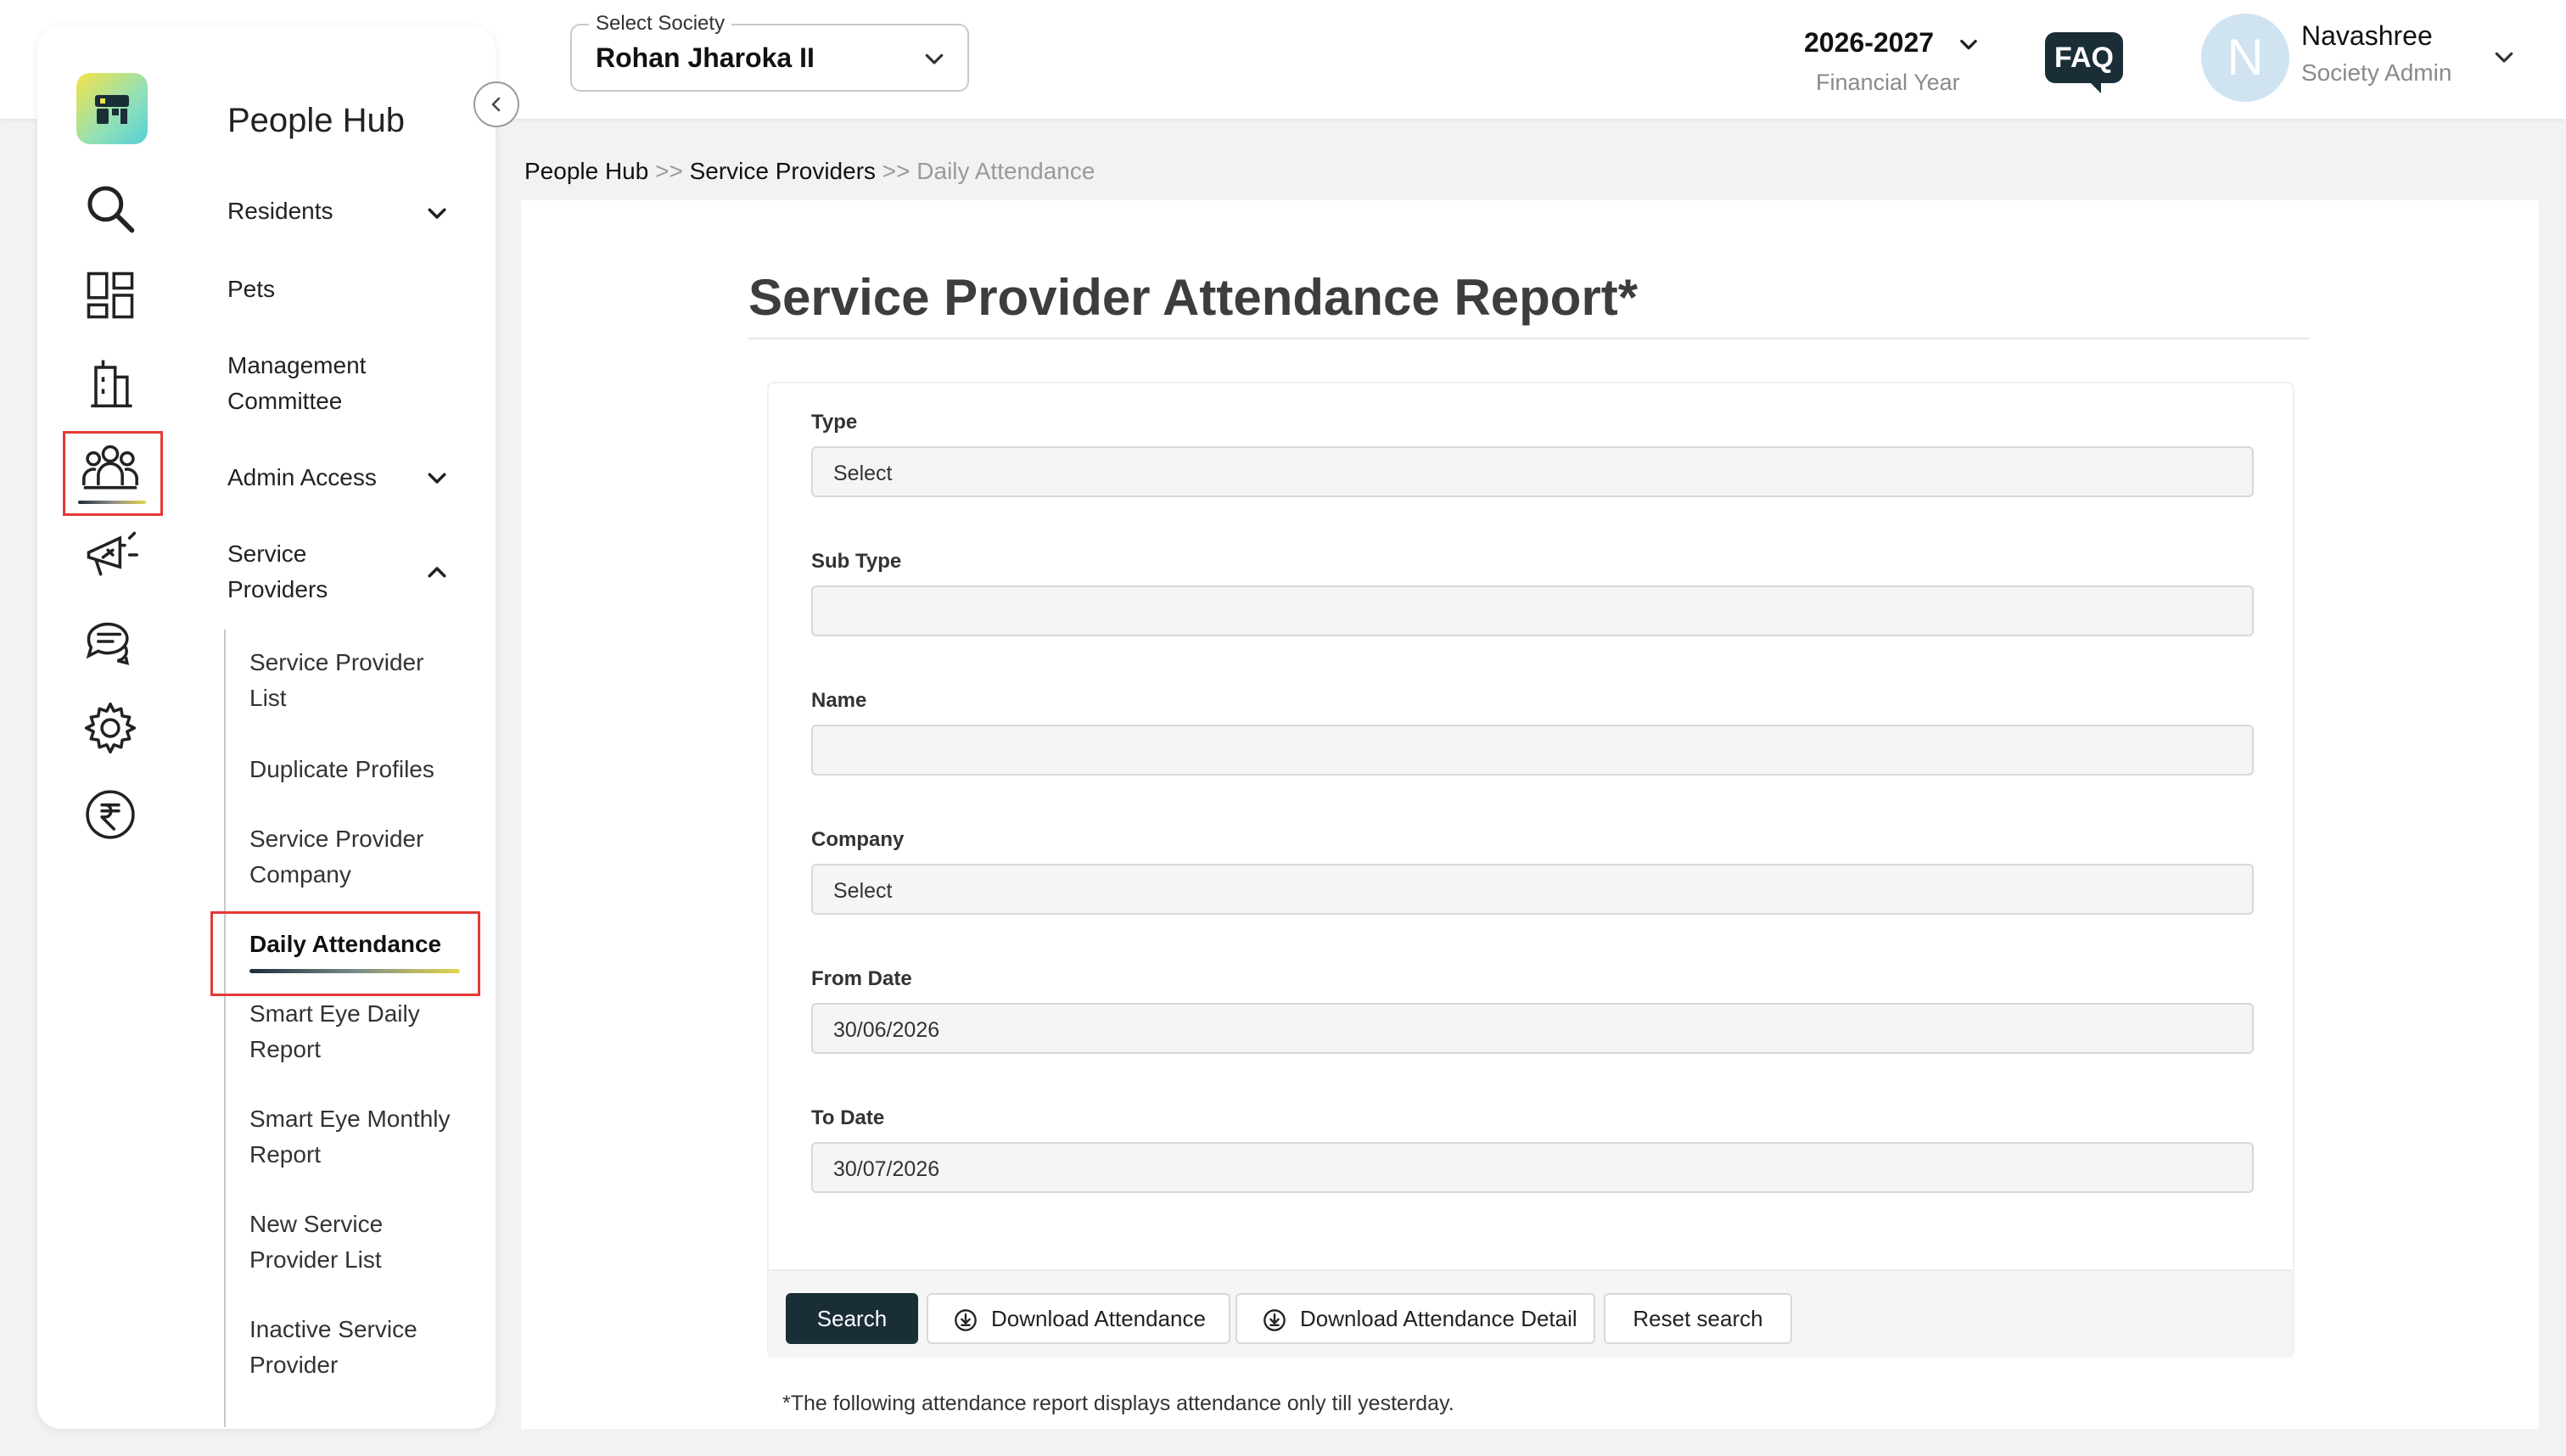 Image resolution: width=2566 pixels, height=1456 pixels. I want to click on company-select: Select, so click(1532, 890).